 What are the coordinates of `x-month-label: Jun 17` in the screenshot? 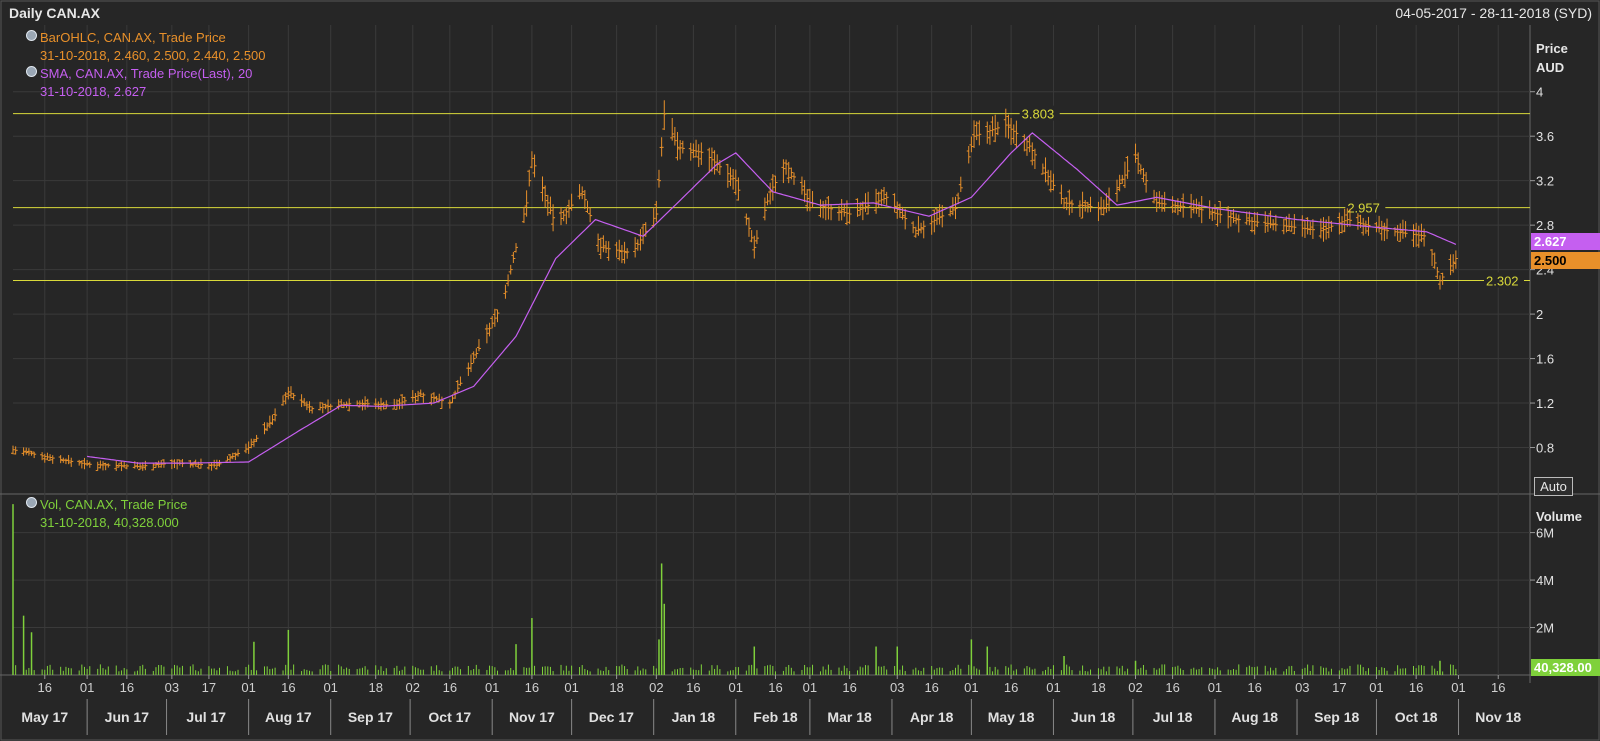 It's located at (127, 717).